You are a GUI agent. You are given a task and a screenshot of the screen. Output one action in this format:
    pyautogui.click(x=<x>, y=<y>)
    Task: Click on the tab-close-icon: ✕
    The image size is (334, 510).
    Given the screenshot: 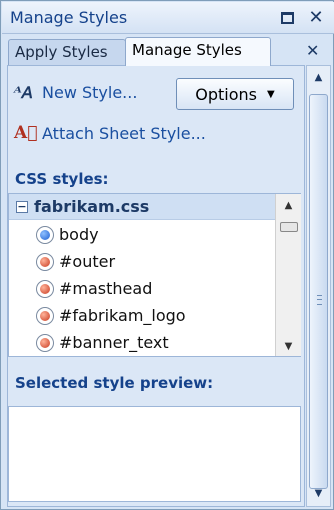 What is the action you would take?
    pyautogui.click(x=312, y=50)
    